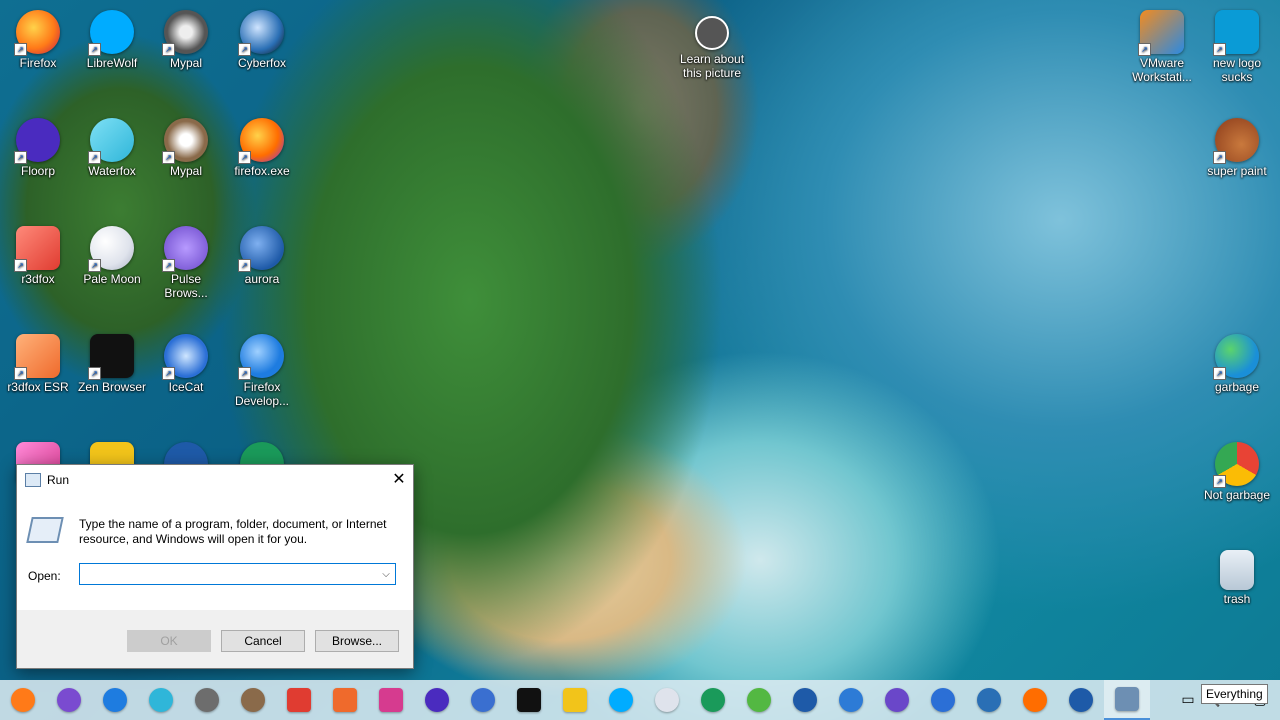  Describe the element at coordinates (1188, 700) in the screenshot. I see `window-icon: ▭` at that location.